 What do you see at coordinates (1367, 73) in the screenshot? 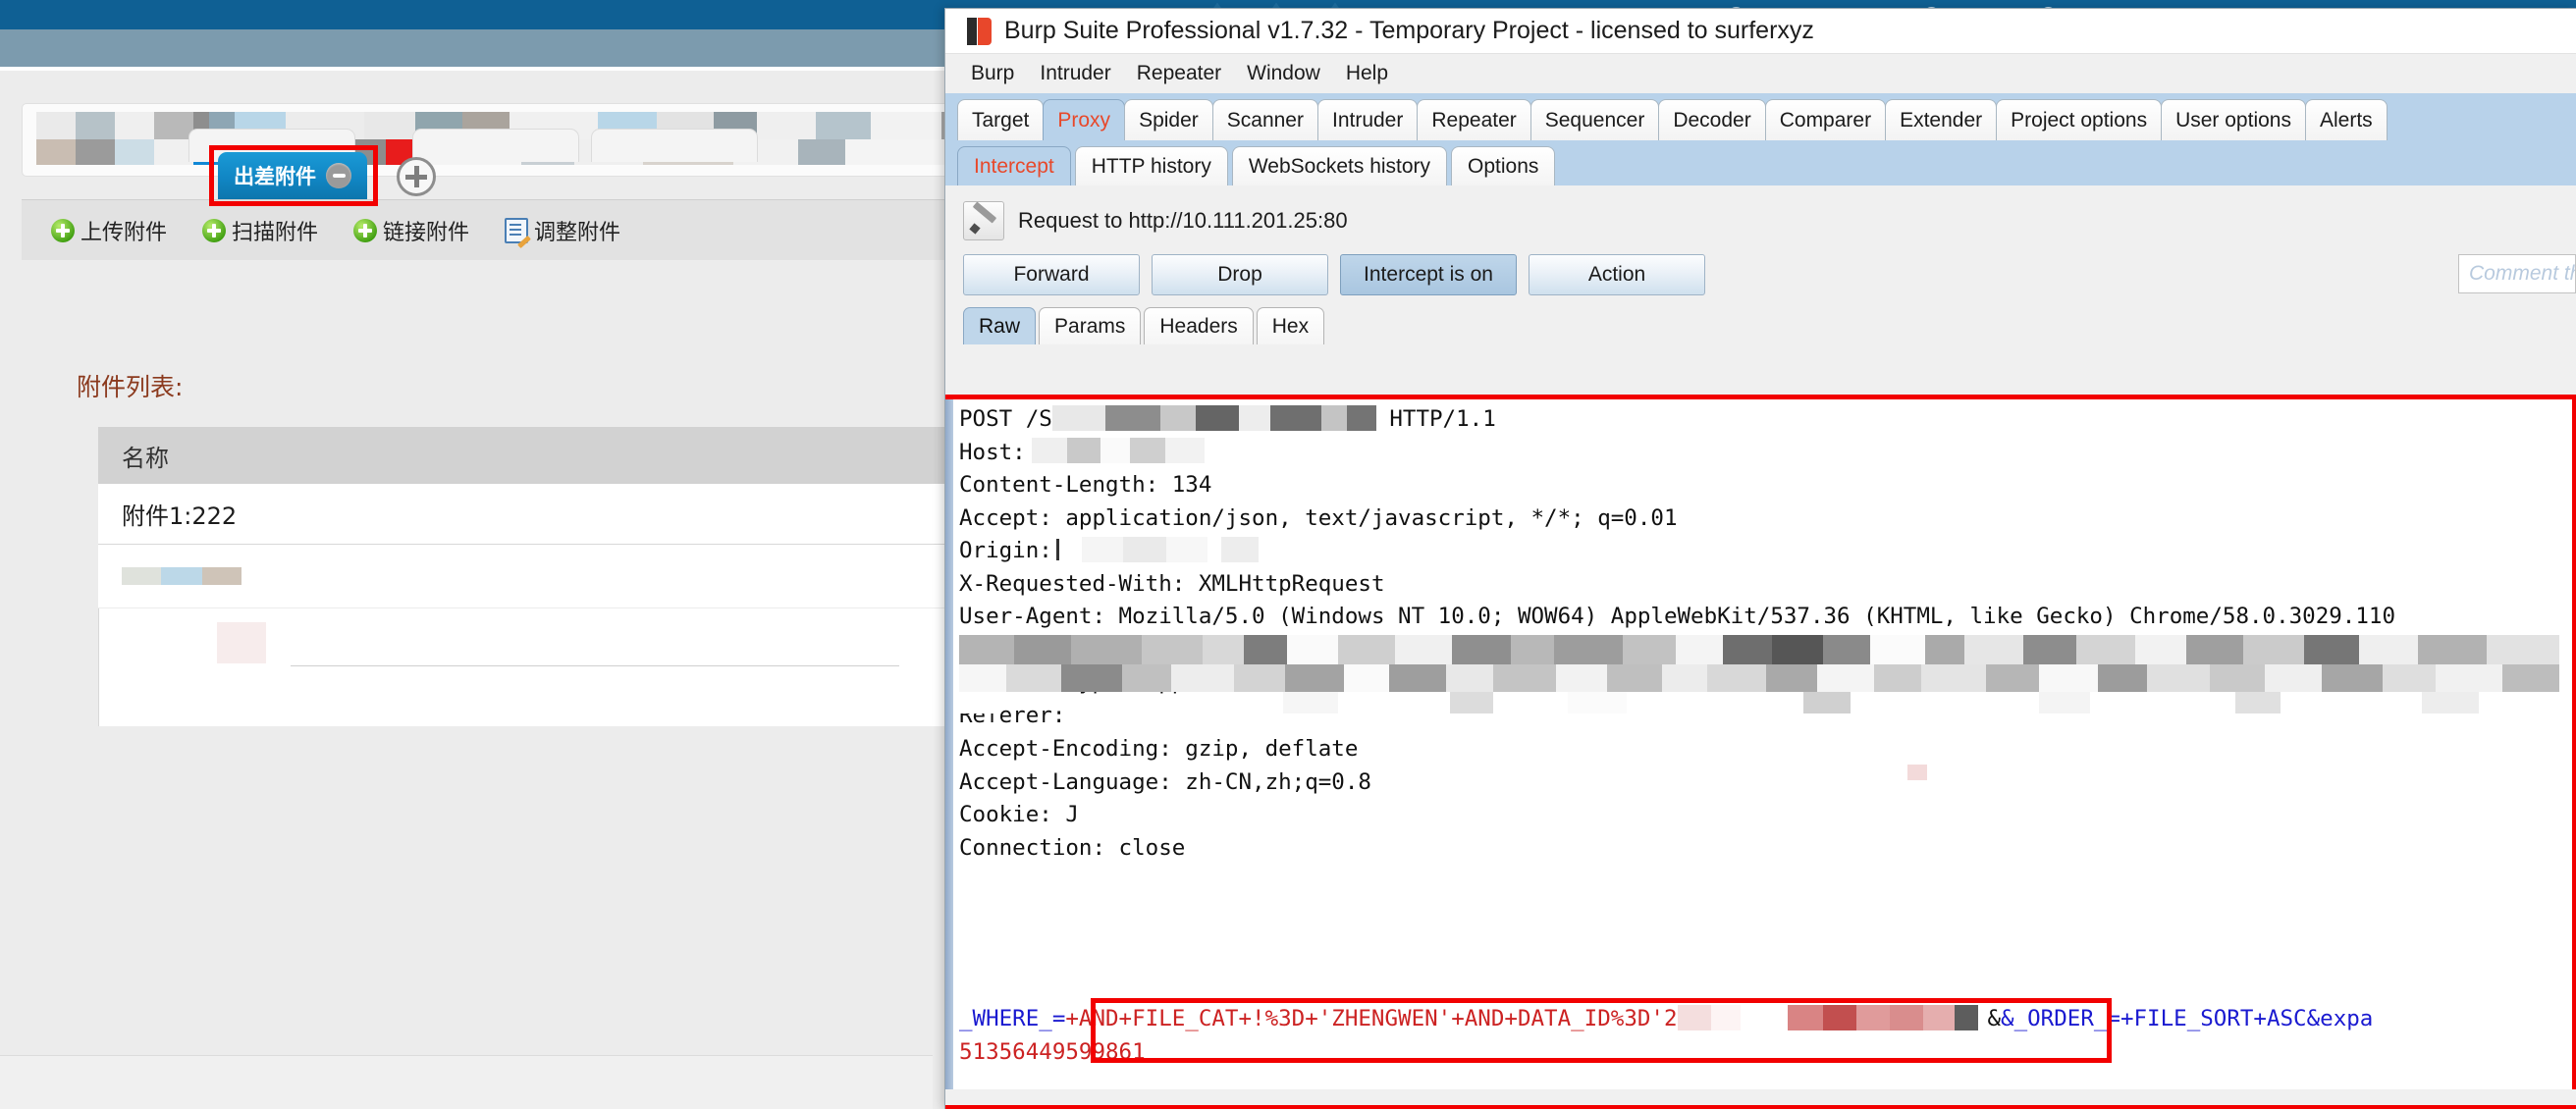
I see `menu-item-help: Help` at bounding box center [1367, 73].